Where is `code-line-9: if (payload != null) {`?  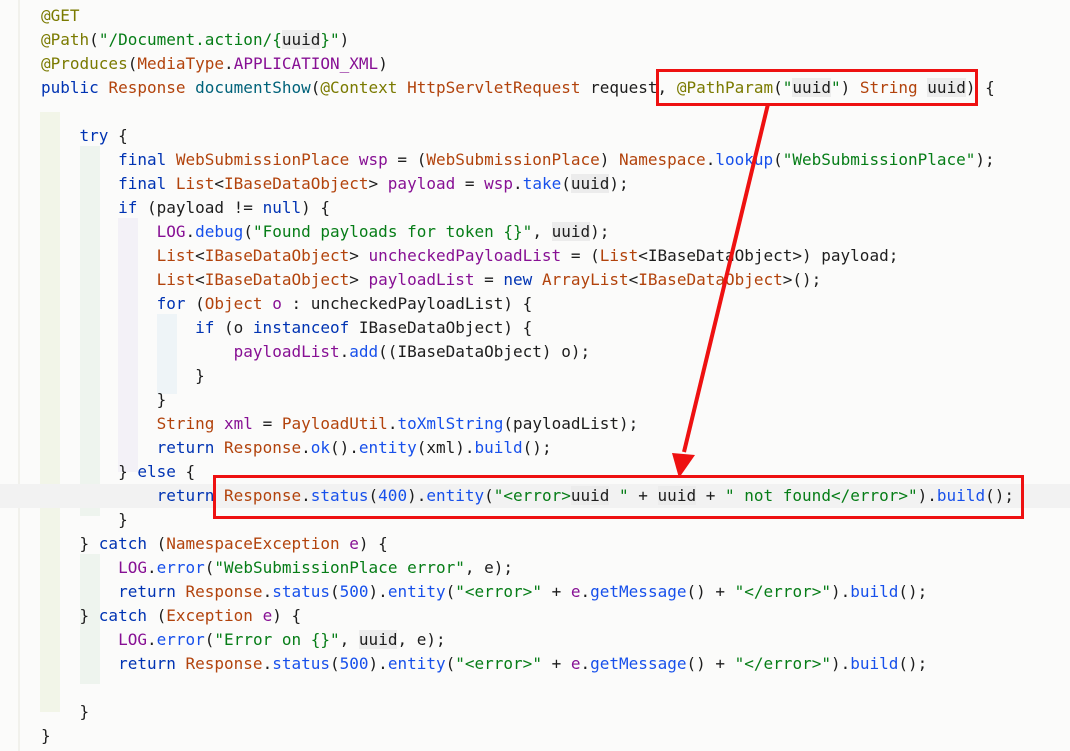
code-line-9: if (payload != null) { is located at coordinates (185, 208).